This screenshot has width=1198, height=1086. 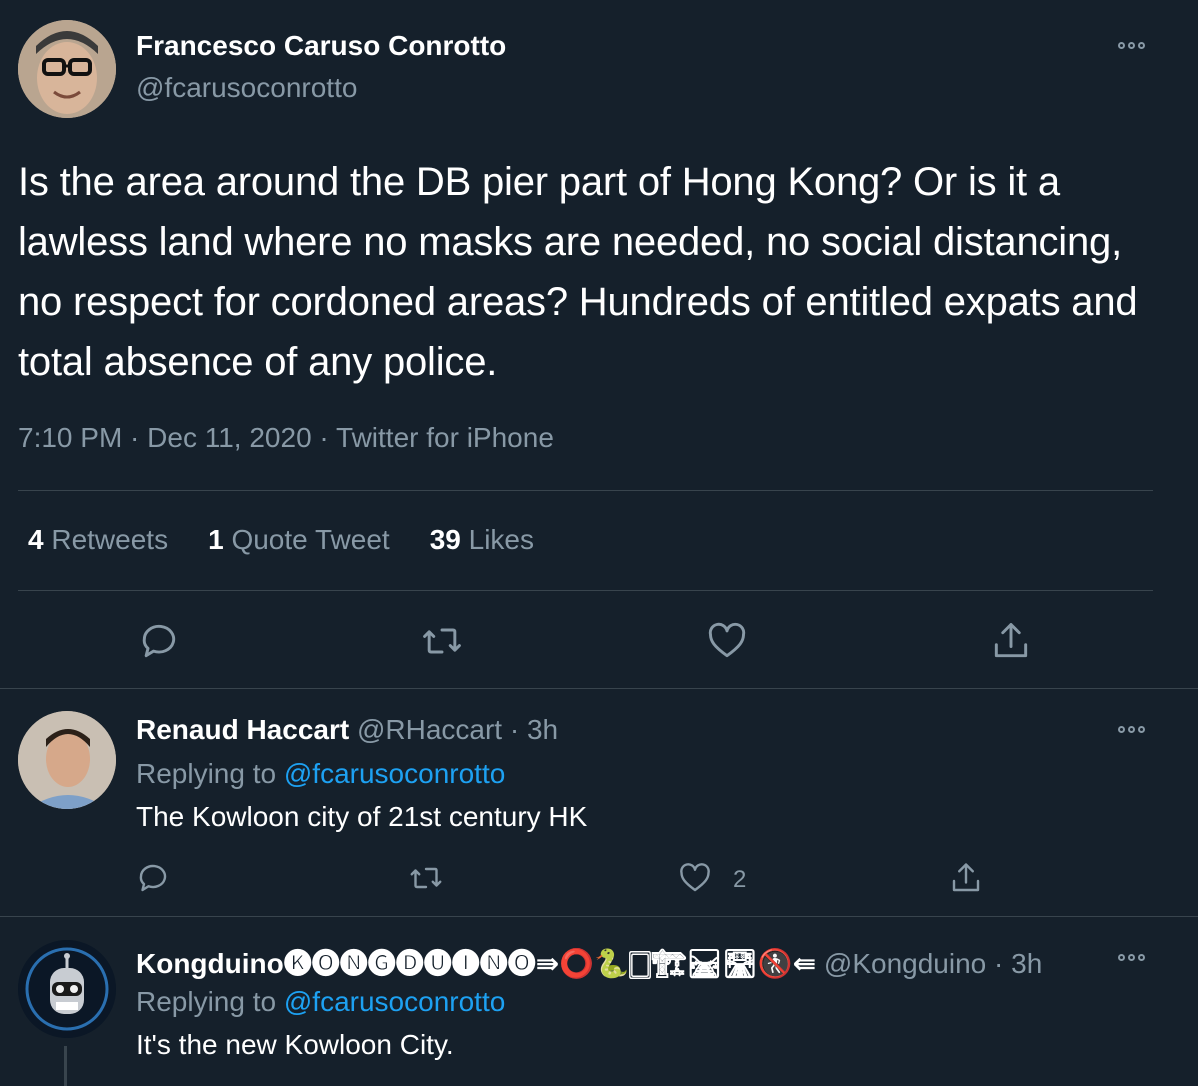 I want to click on quotes-stat: 1 Quote Tweet, so click(x=299, y=540).